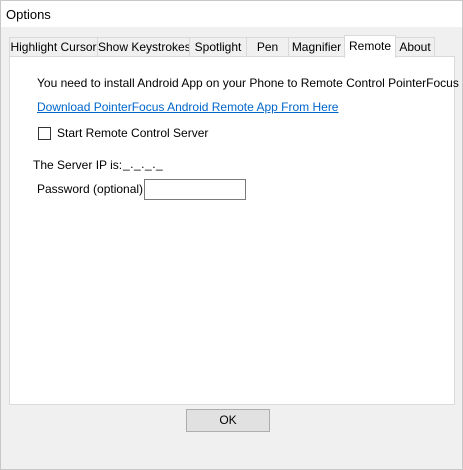 The height and width of the screenshot is (470, 463). What do you see at coordinates (218, 46) in the screenshot?
I see `tab-spotlight: Spotlight` at bounding box center [218, 46].